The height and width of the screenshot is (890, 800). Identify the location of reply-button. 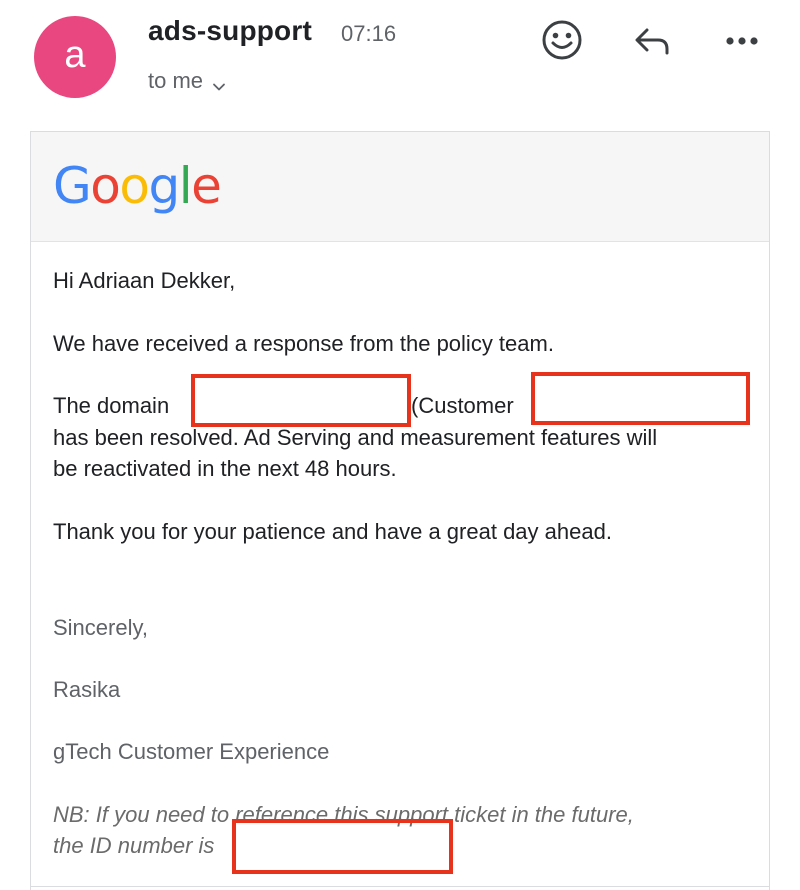
(652, 42).